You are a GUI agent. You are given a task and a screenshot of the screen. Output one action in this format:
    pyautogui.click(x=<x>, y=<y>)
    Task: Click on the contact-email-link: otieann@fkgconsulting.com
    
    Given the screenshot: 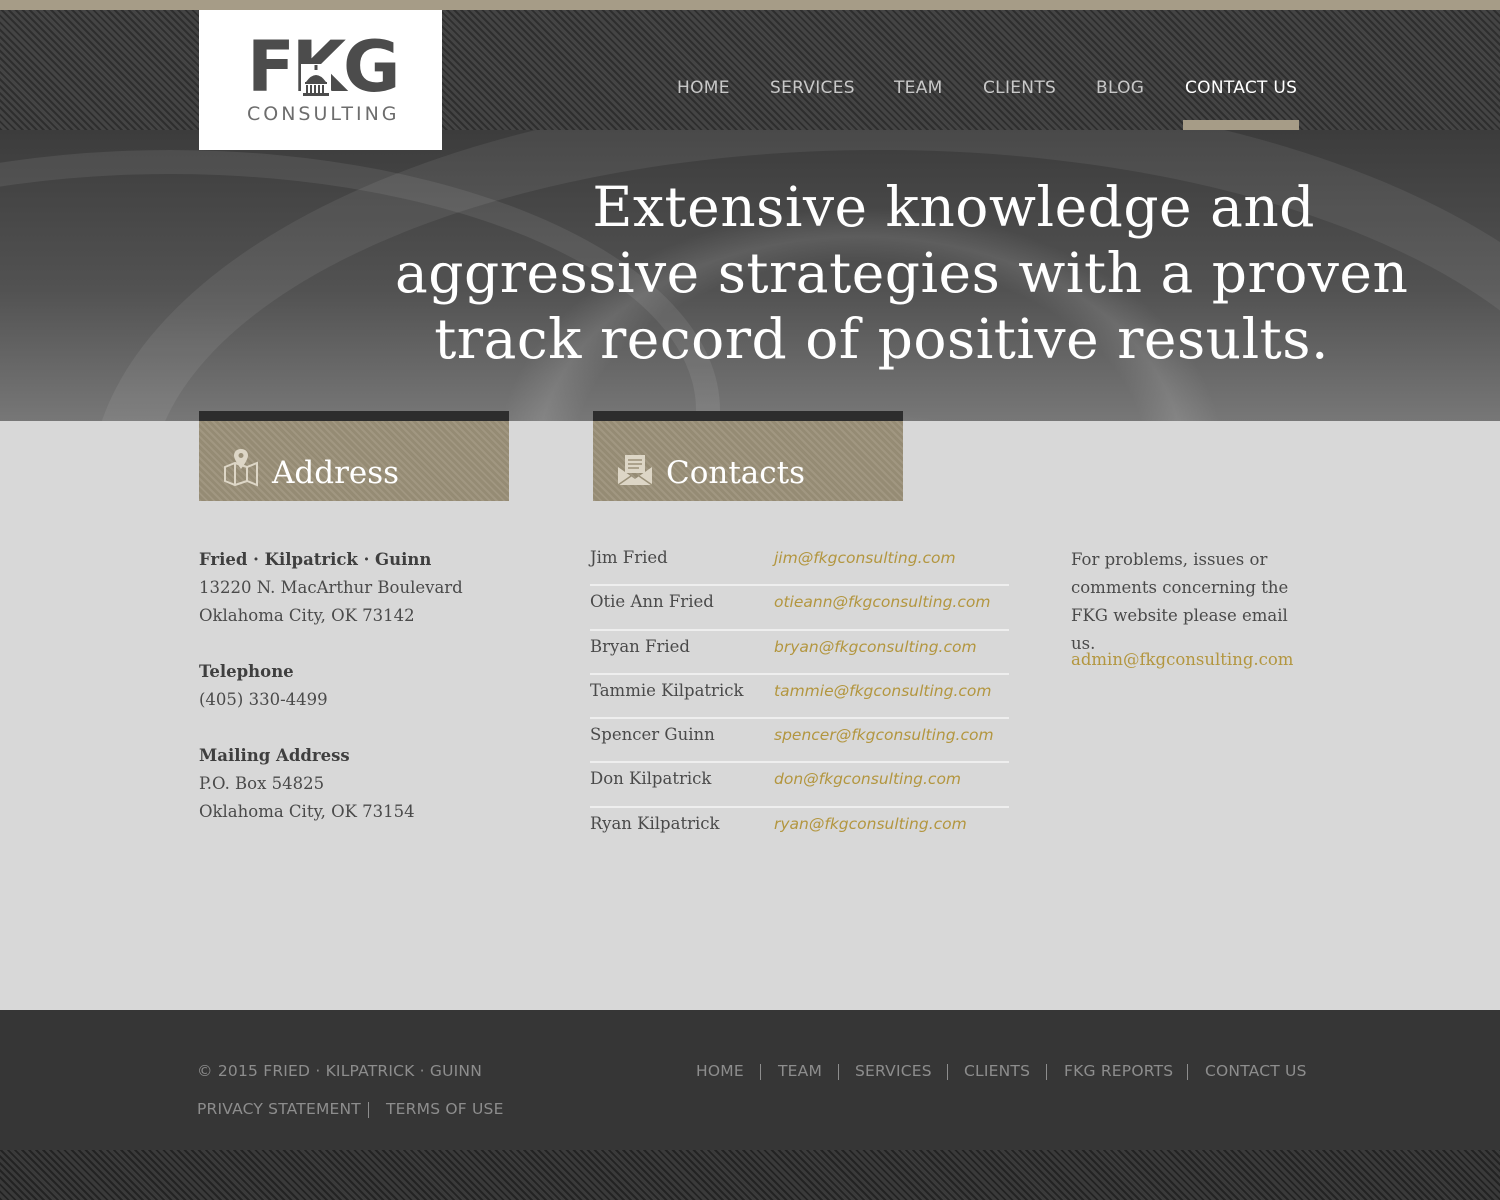 What is the action you would take?
    pyautogui.click(x=882, y=602)
    